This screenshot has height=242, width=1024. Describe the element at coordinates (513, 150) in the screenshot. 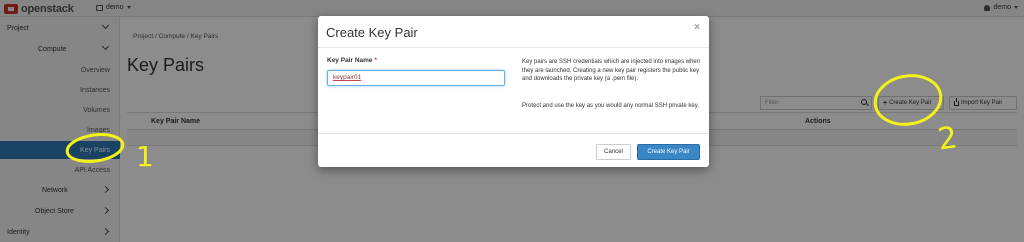

I see `modal-footer: Cancel Create Key Pair` at that location.